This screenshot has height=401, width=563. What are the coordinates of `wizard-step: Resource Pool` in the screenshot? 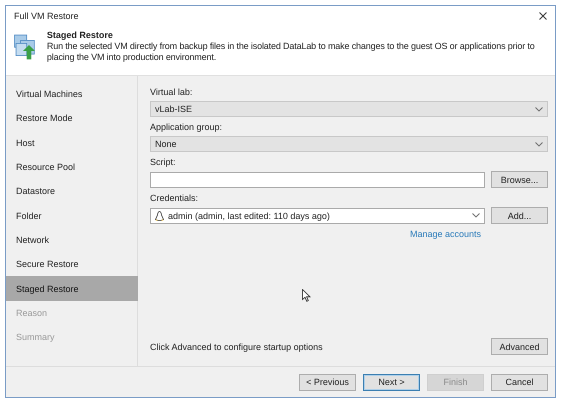 It's located at (72, 167).